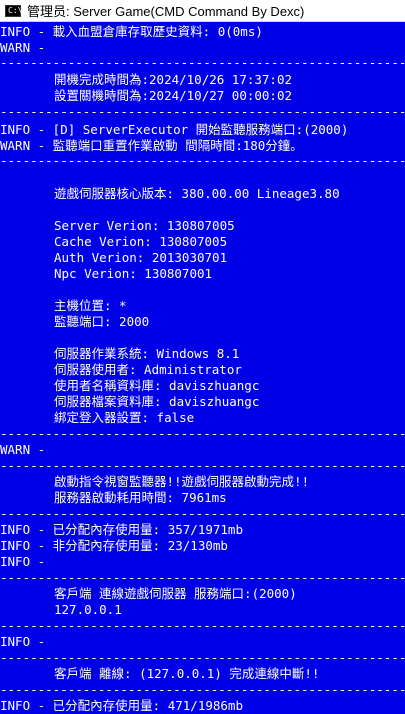 The width and height of the screenshot is (405, 714). Describe the element at coordinates (121, 705) in the screenshot. I see `console-line: INFO - 已分配內存使用量: 471/1986mb` at that location.